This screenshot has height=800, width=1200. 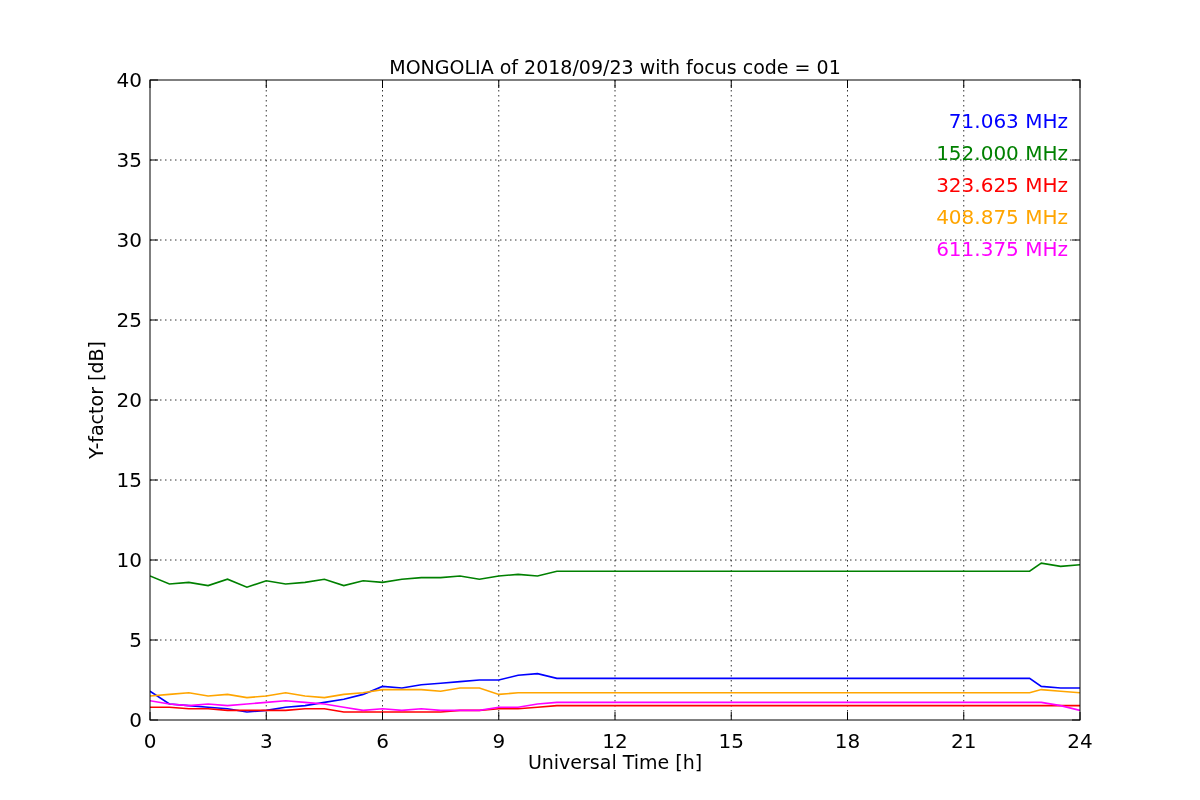 What do you see at coordinates (129, 160) in the screenshot?
I see `y-tick-label: 35` at bounding box center [129, 160].